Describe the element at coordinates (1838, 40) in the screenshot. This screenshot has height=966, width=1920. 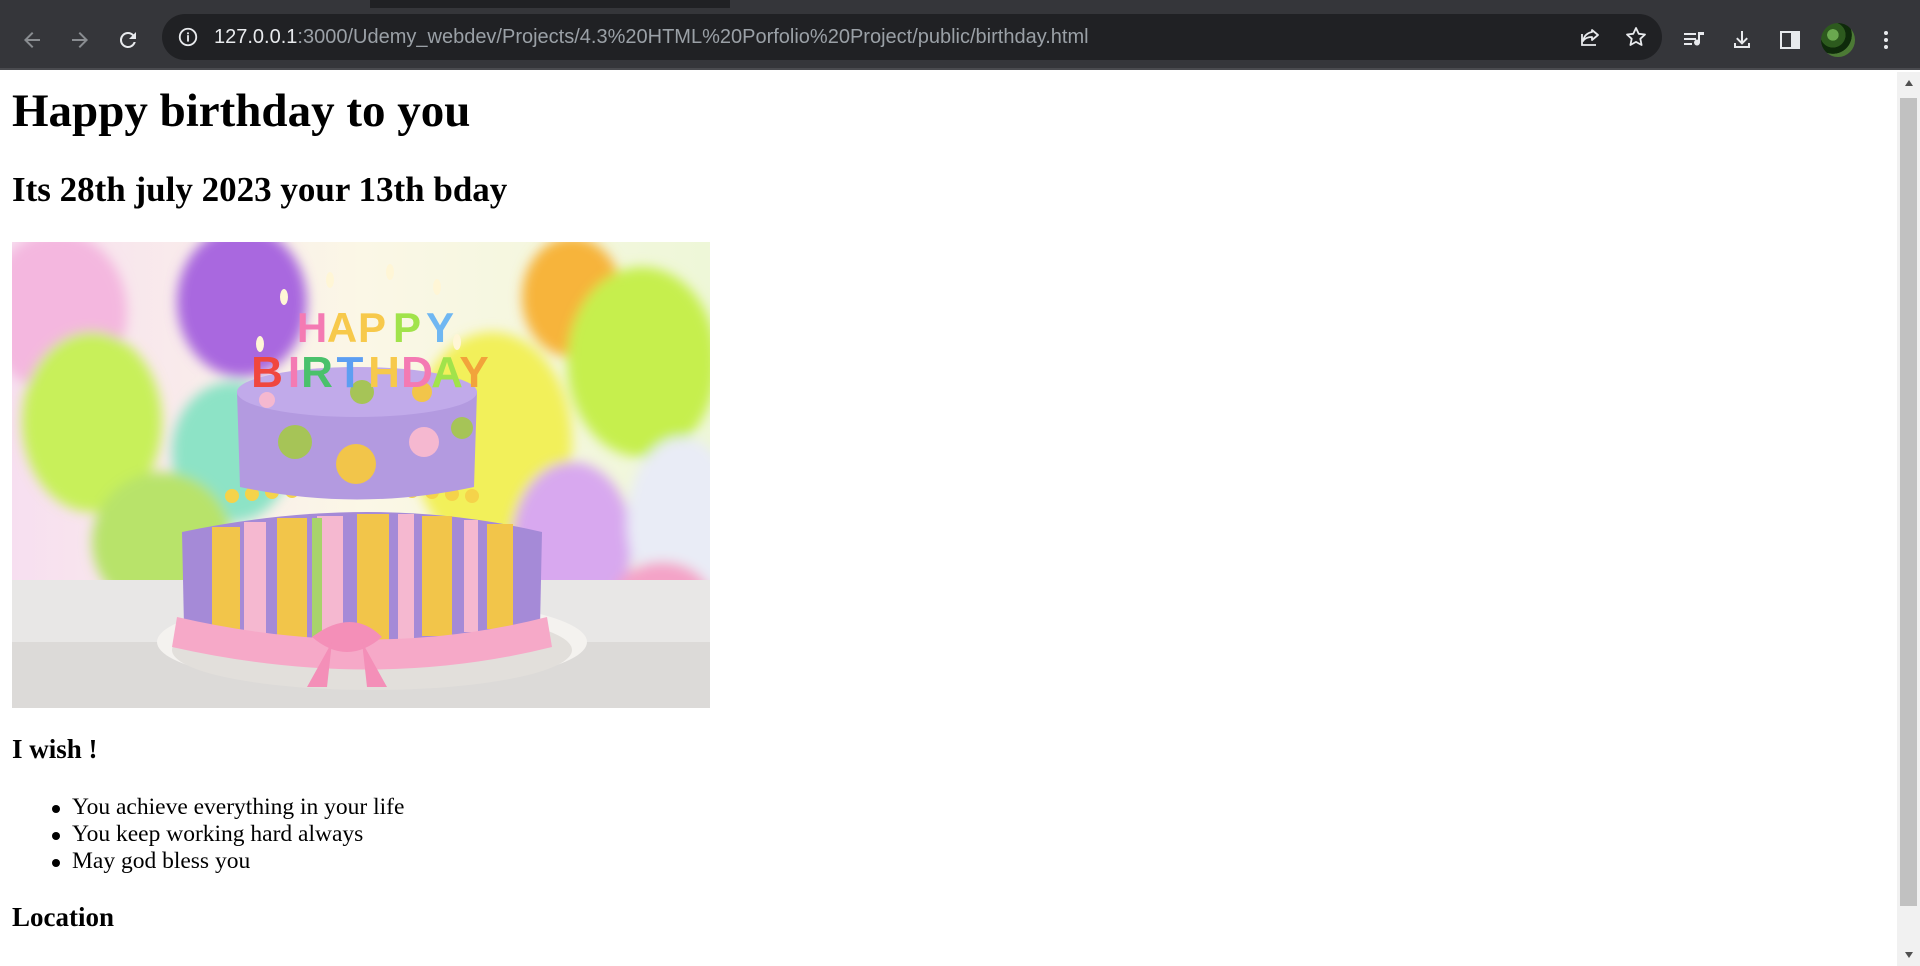
I see `profile-avatar` at that location.